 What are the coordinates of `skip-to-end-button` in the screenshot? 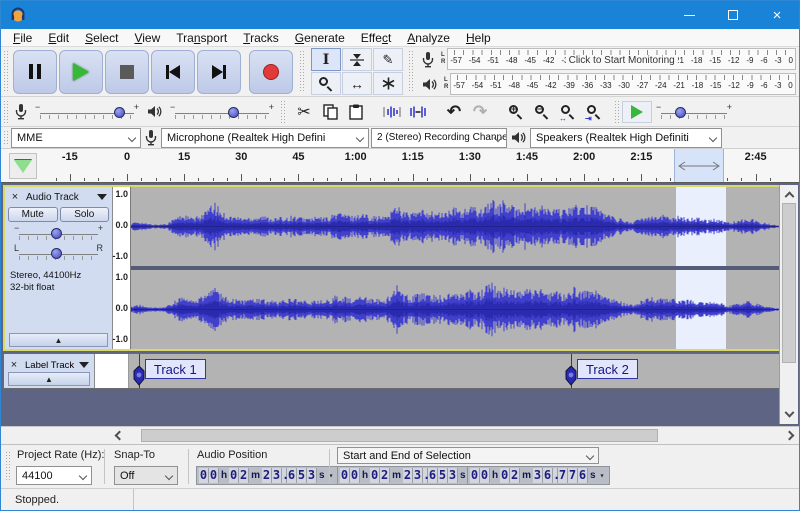 It's located at (219, 71).